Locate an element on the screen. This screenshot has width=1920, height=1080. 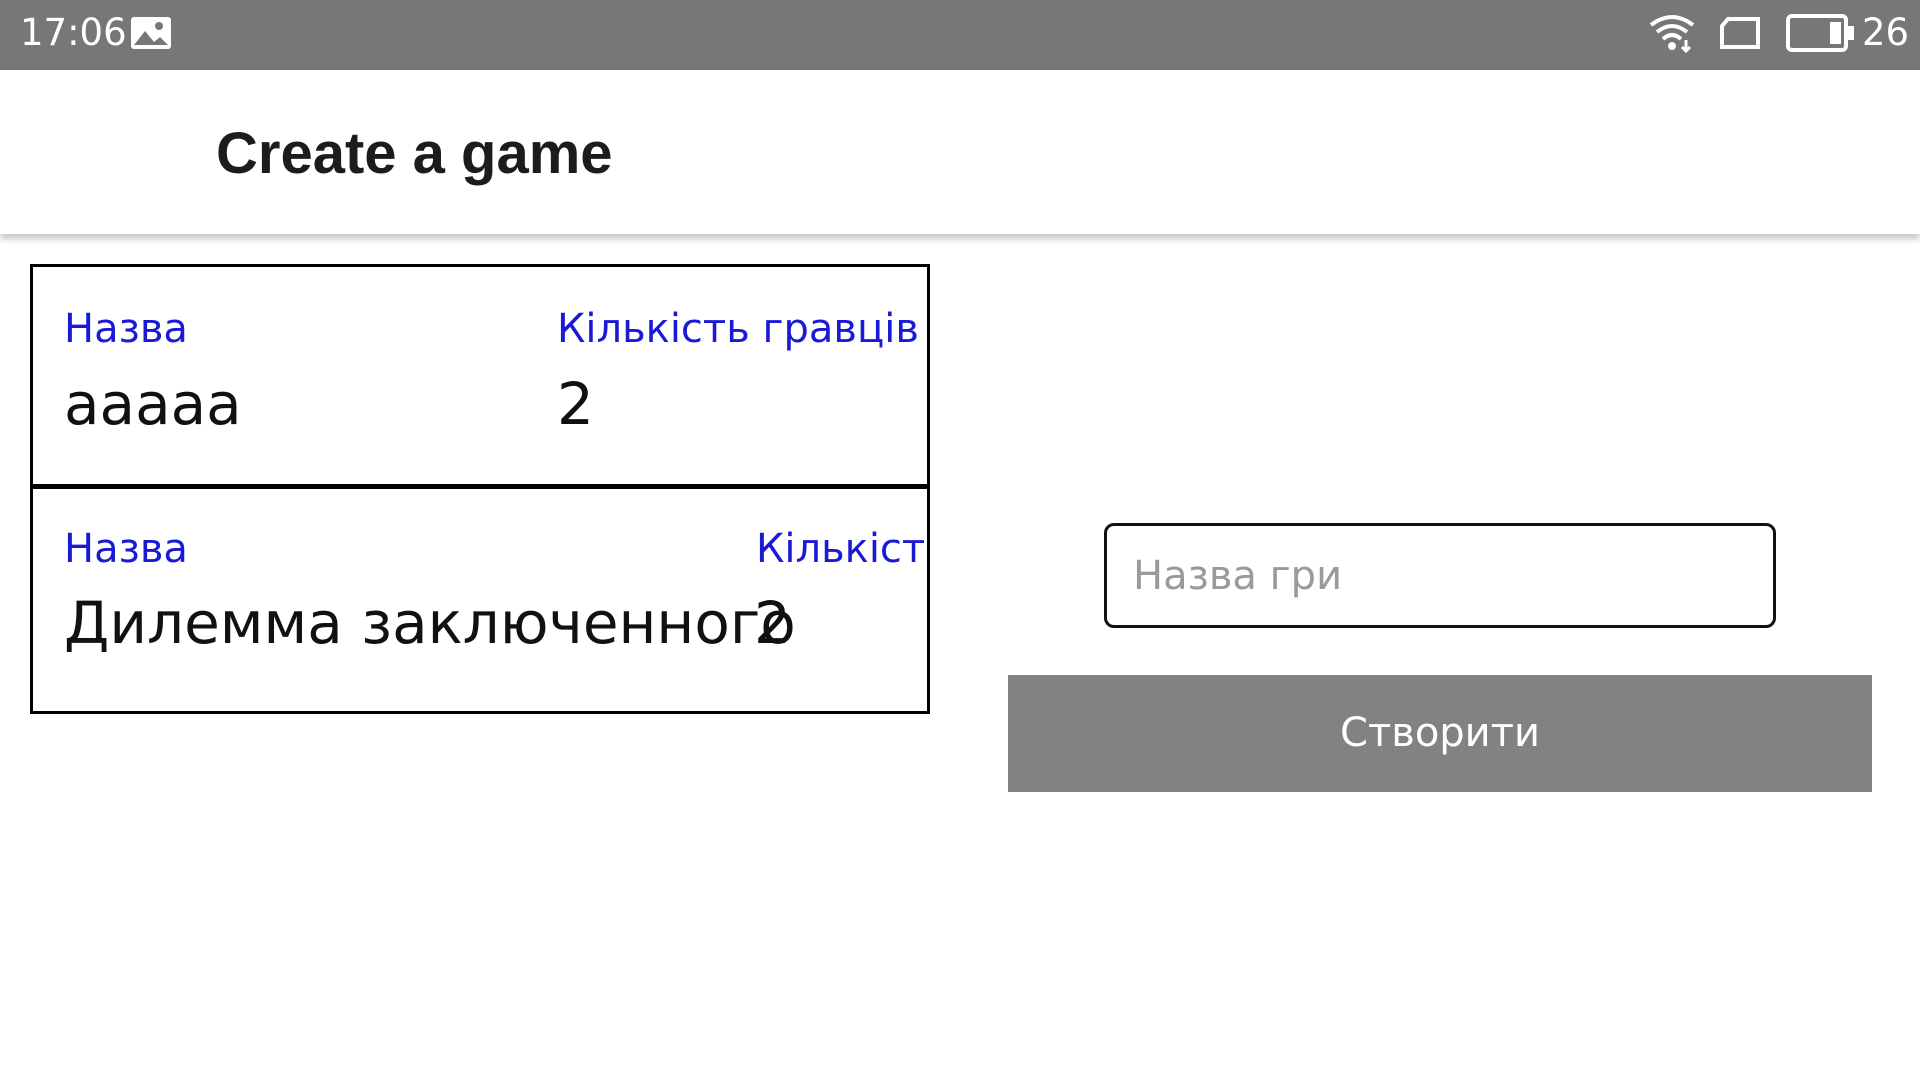
status-time: 17:06 is located at coordinates (73, 32).